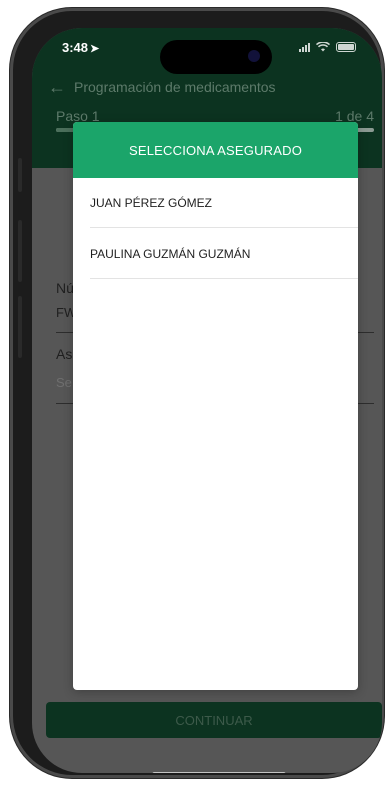 The image size is (388, 785). What do you see at coordinates (75, 47) in the screenshot?
I see `time-text: 3:48` at bounding box center [75, 47].